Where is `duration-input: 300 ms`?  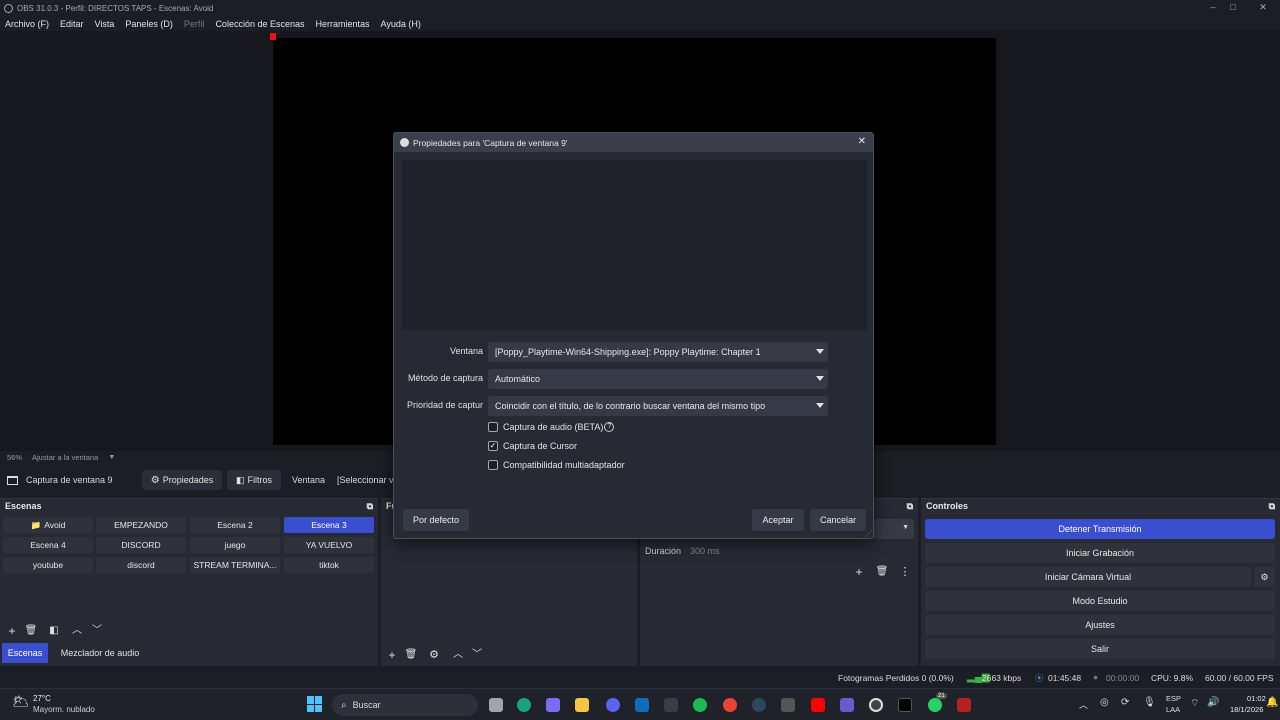 duration-input: 300 ms is located at coordinates (800, 551).